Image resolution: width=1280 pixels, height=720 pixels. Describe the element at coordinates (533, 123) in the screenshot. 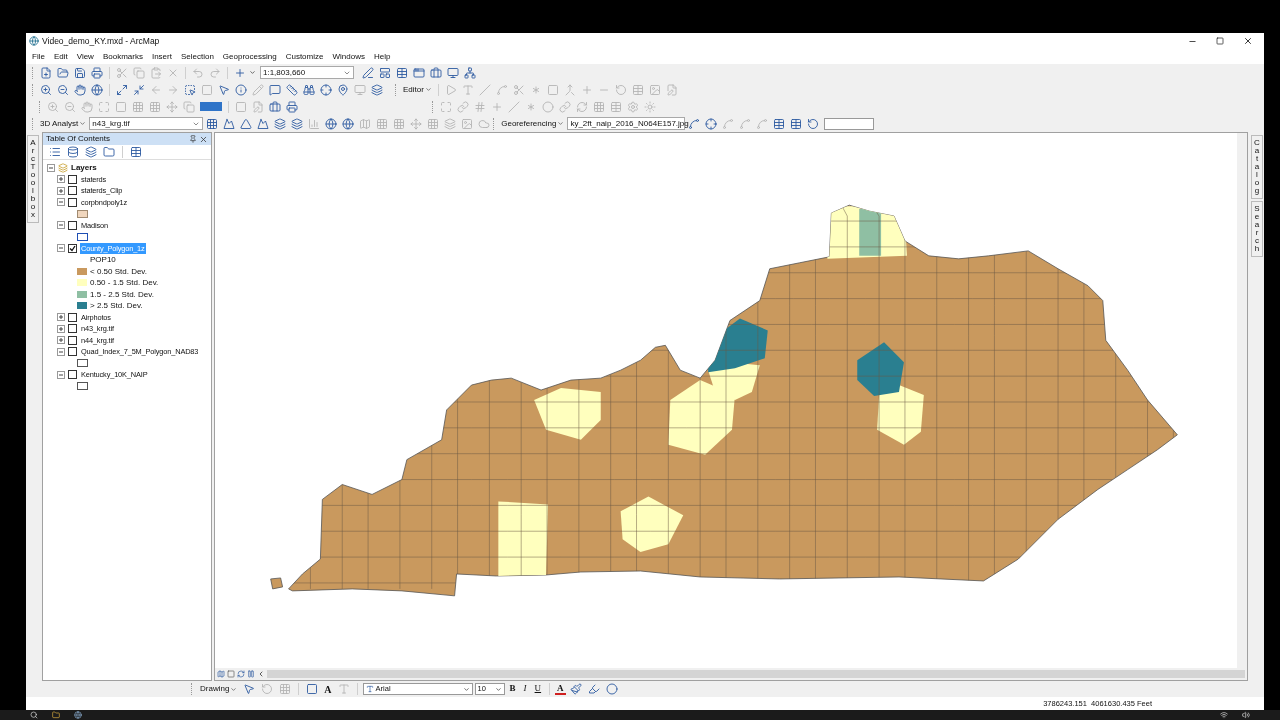

I see `georeferencing-menu: Georeferencing` at that location.